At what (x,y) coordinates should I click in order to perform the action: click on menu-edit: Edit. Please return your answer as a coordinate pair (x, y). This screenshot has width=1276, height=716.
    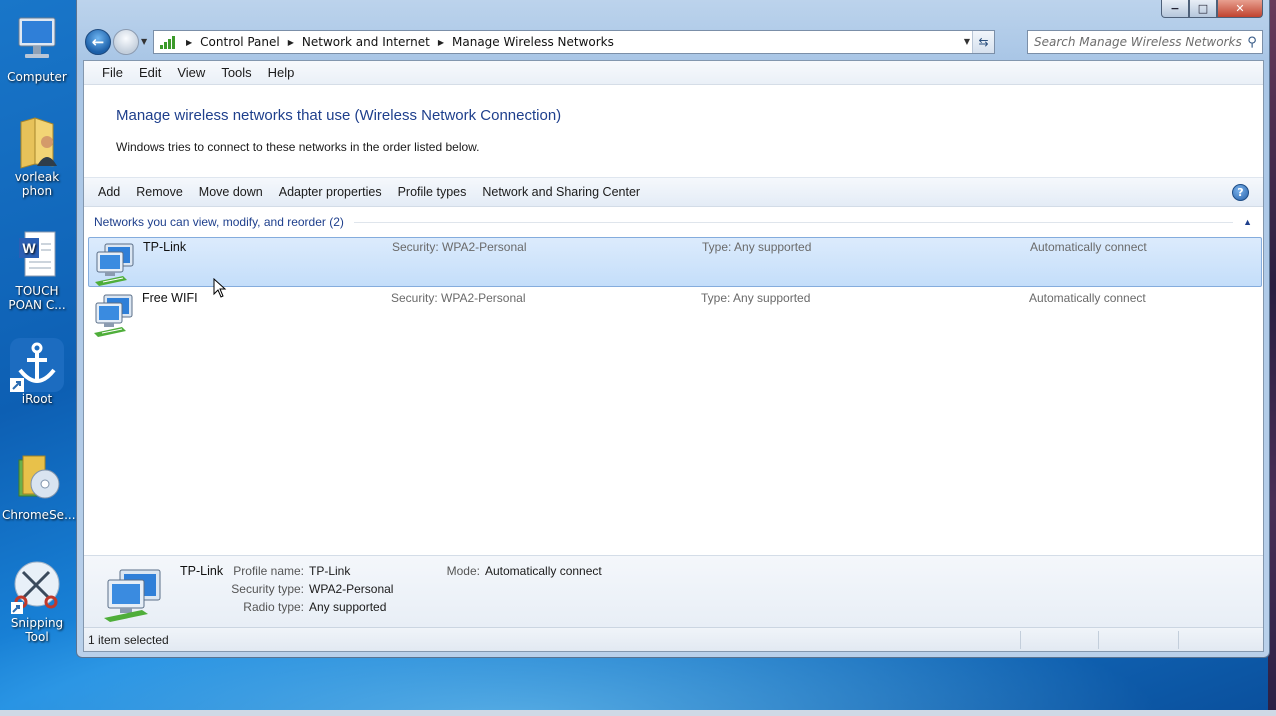
    Looking at the image, I should click on (150, 72).